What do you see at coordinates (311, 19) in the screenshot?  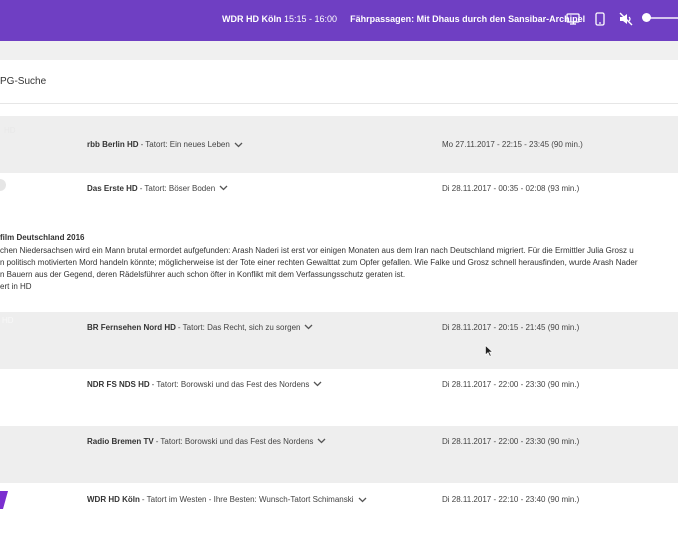 I see `now-playing-time: 15:15 - 16:00` at bounding box center [311, 19].